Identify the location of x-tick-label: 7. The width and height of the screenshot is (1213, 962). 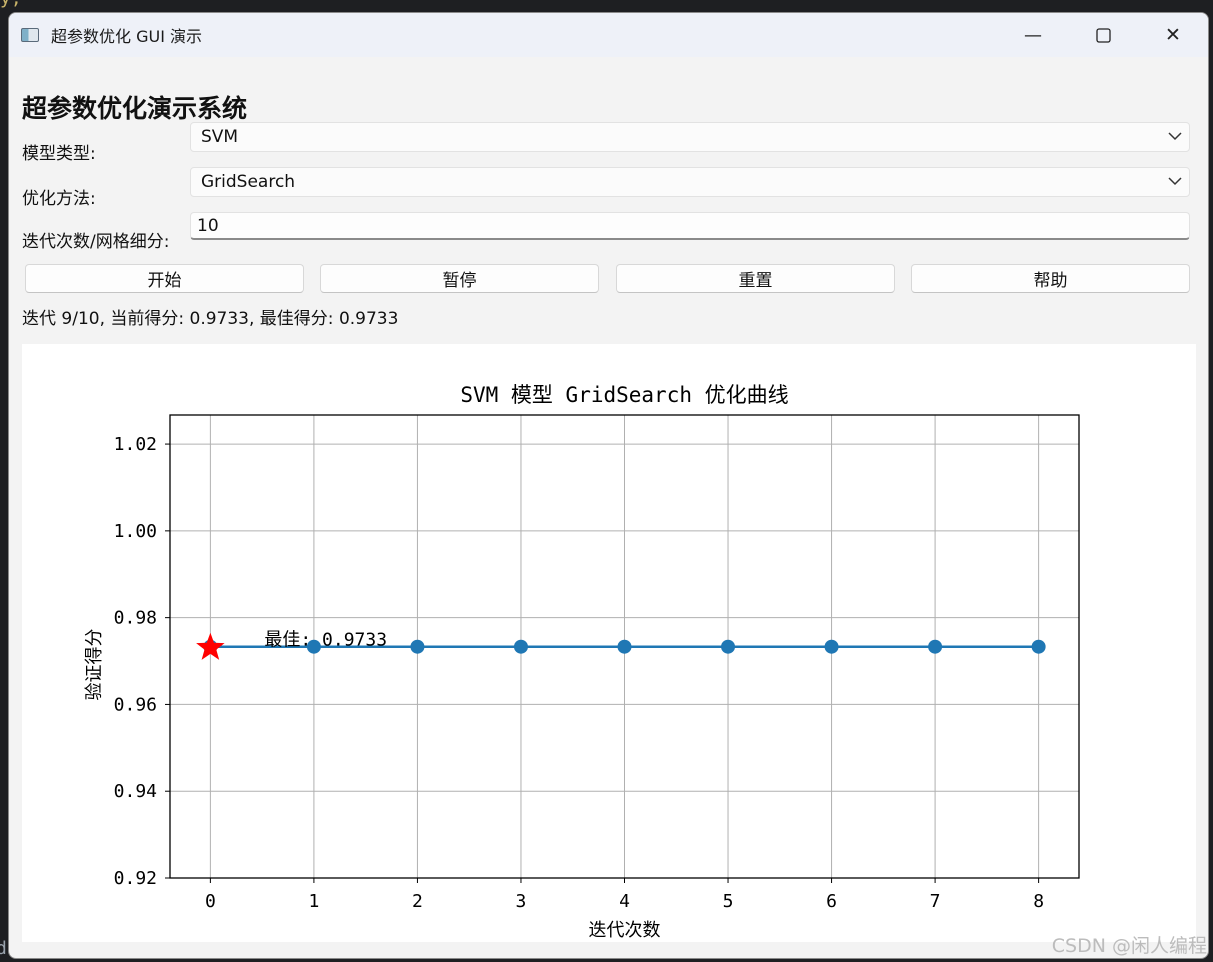
(935, 901).